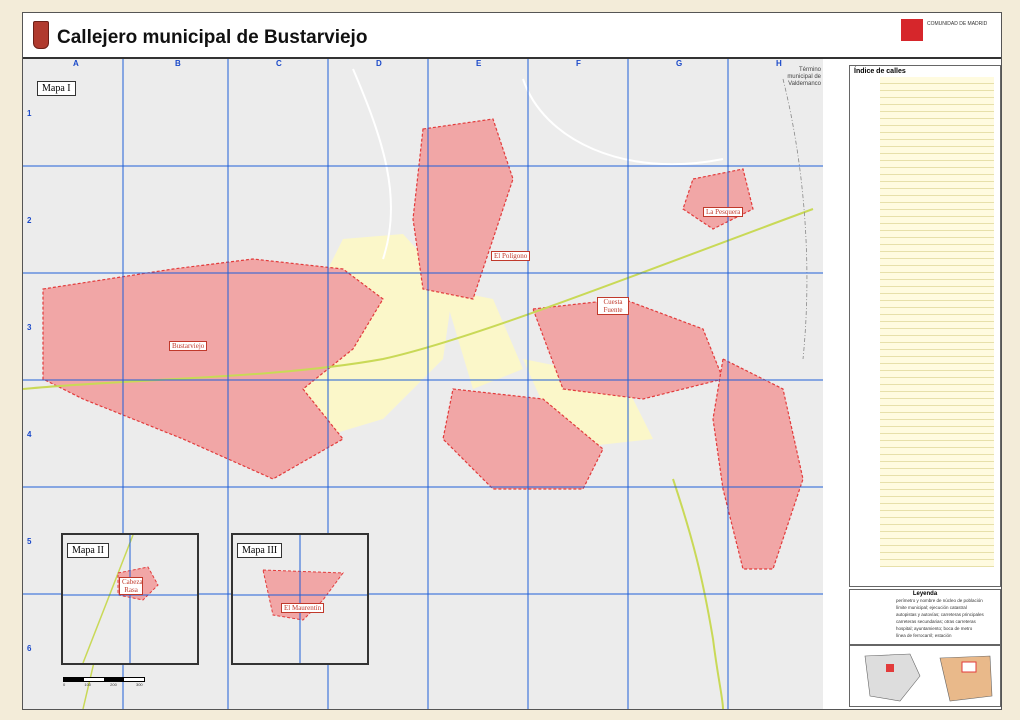 This screenshot has height=720, width=1020. Describe the element at coordinates (131, 586) in the screenshot. I see `place-cabeza-rasa: Cabeza Rasa` at that location.